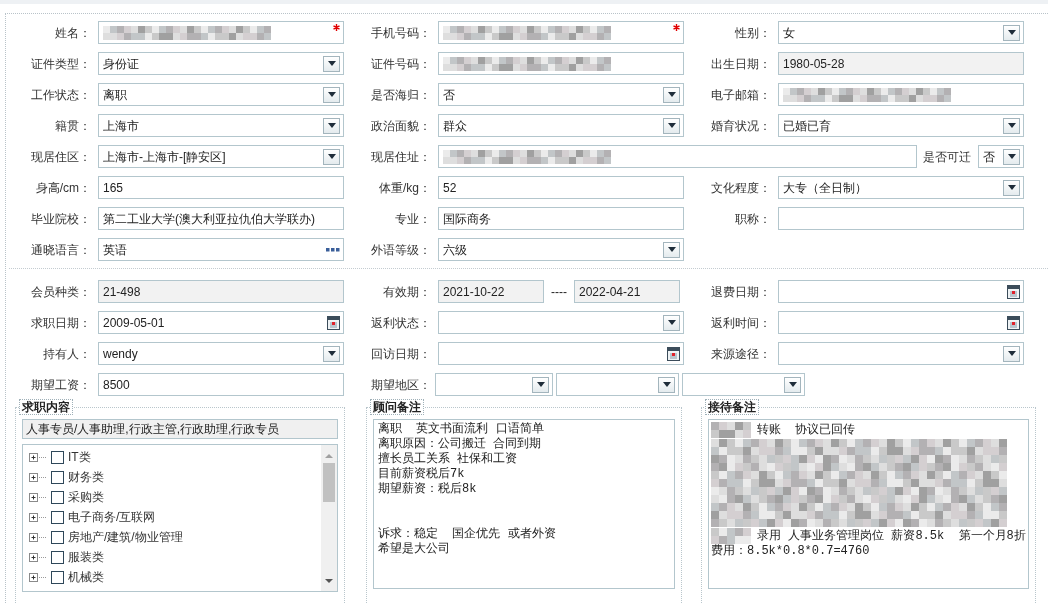  What do you see at coordinates (901, 32) in the screenshot?
I see `select-field: 女` at bounding box center [901, 32].